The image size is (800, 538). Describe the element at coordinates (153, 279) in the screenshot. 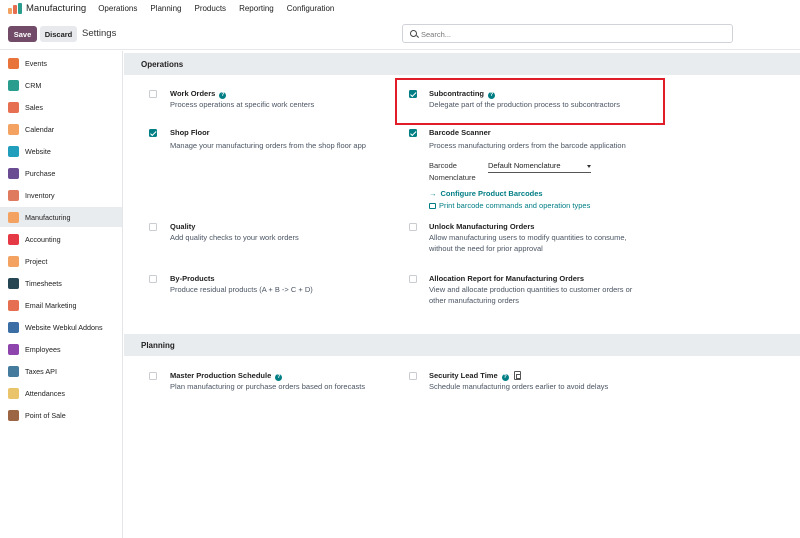

I see `by-products-checkbox` at that location.